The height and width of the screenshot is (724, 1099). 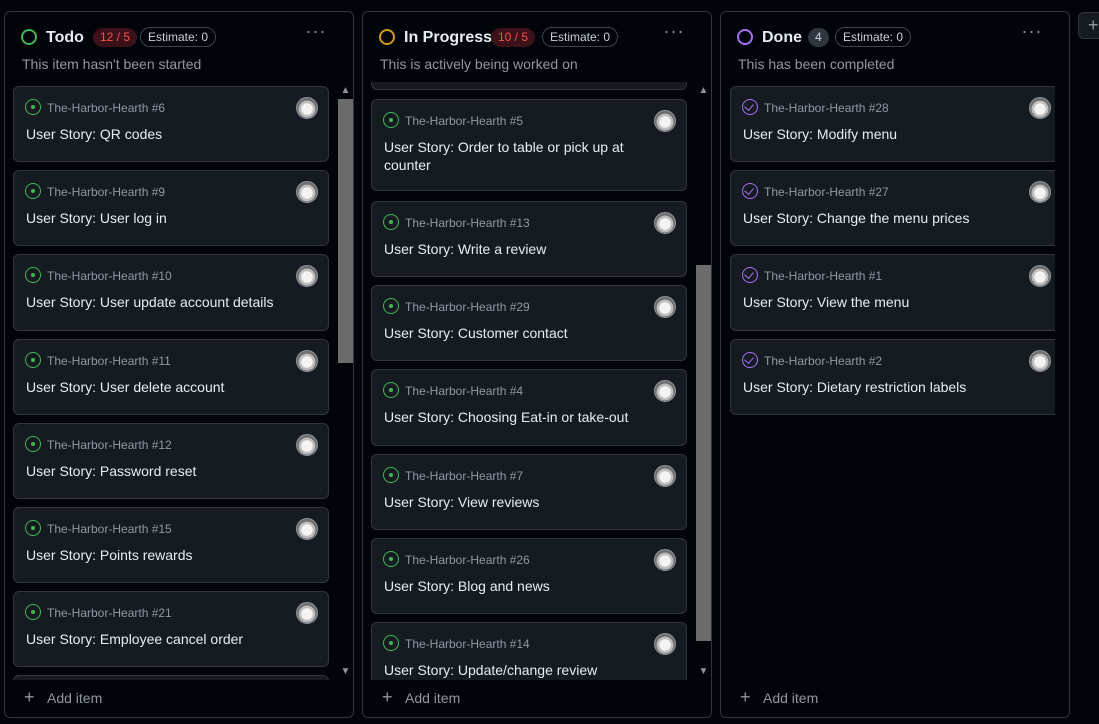 What do you see at coordinates (529, 86) in the screenshot?
I see `card` at bounding box center [529, 86].